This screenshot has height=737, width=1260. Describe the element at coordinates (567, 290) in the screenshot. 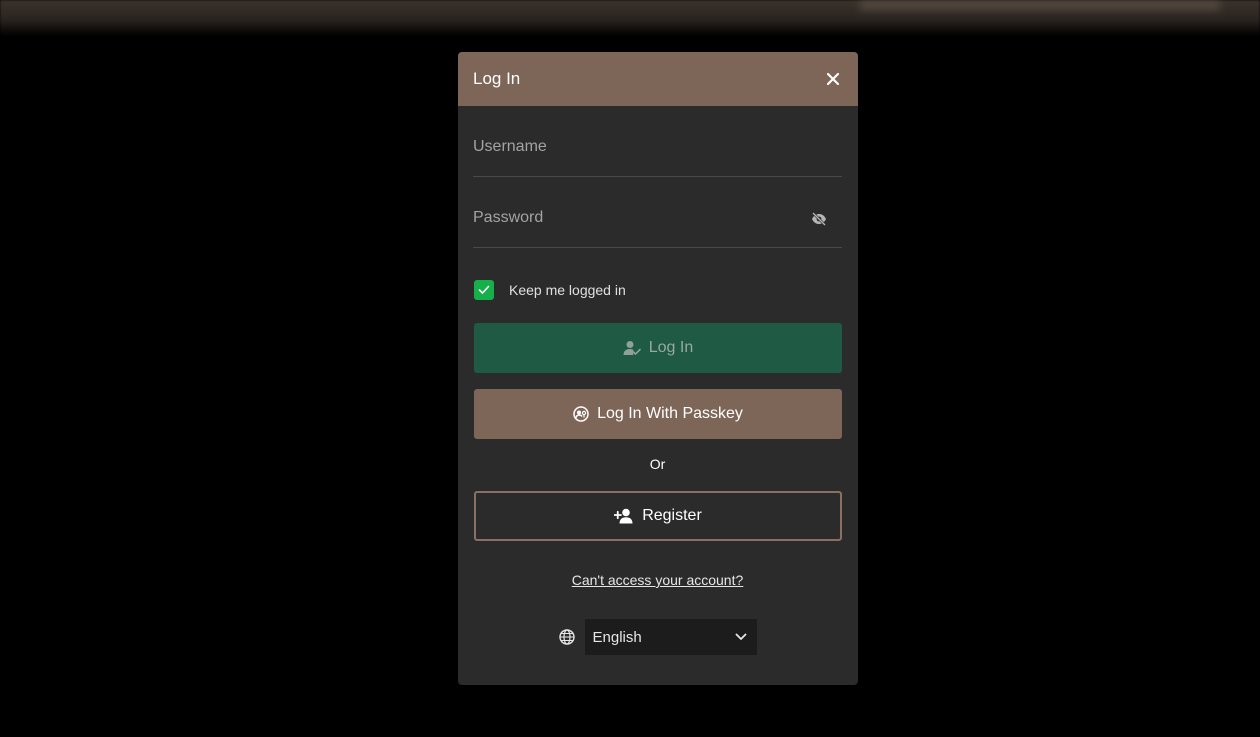

I see `keep-logged-in-label: Keep me logged in` at that location.